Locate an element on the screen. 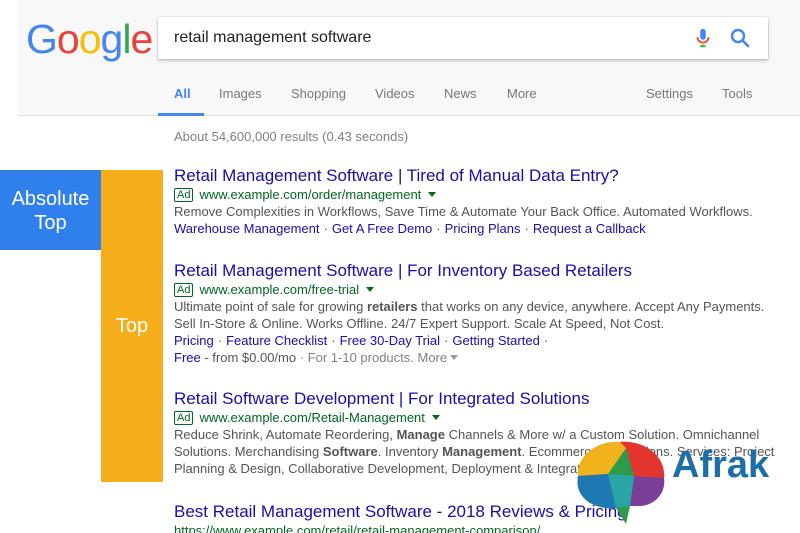 This screenshot has height=533, width=800. sitelink: Pricing Plans is located at coordinates (483, 228).